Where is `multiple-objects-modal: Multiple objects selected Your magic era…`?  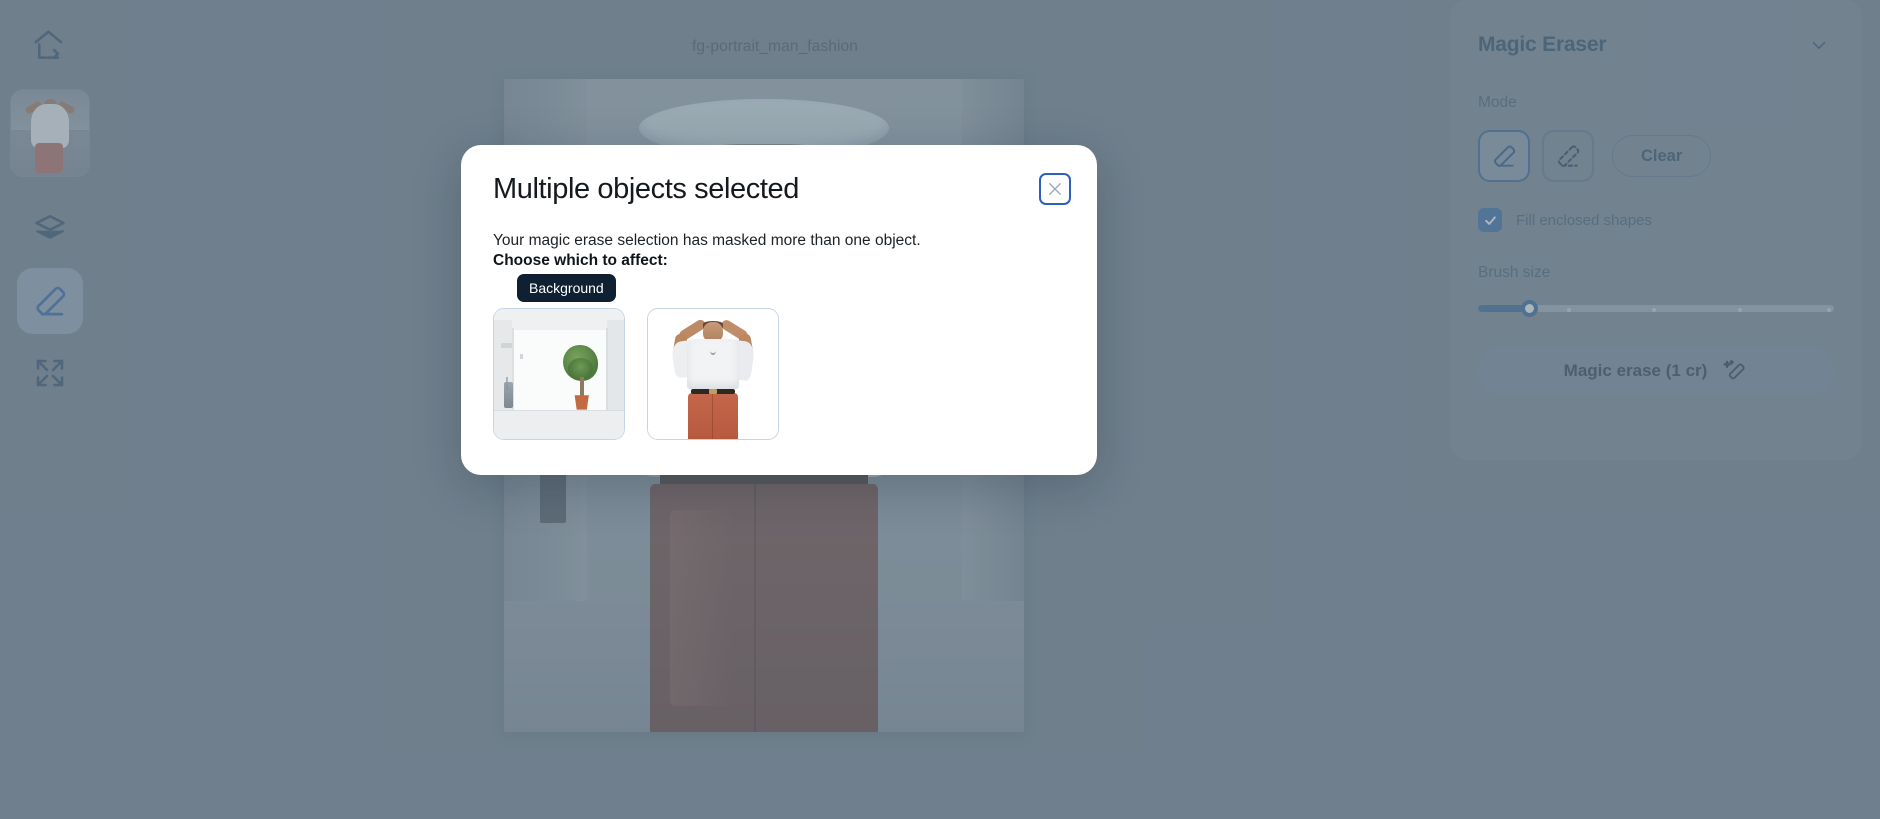
multiple-objects-modal: Multiple objects selected Your magic era… is located at coordinates (779, 310).